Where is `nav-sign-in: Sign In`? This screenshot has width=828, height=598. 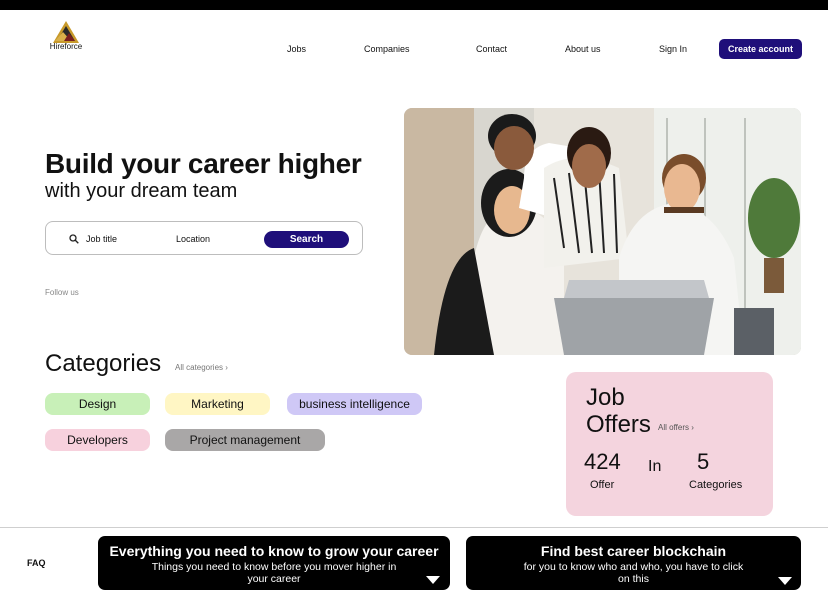
nav-sign-in: Sign In is located at coordinates (673, 49).